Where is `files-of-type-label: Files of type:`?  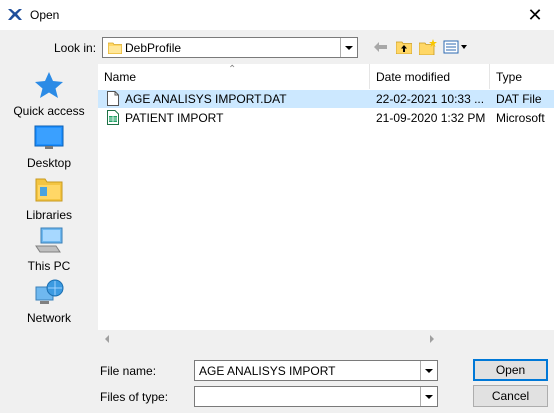 files-of-type-label: Files of type: is located at coordinates (134, 397).